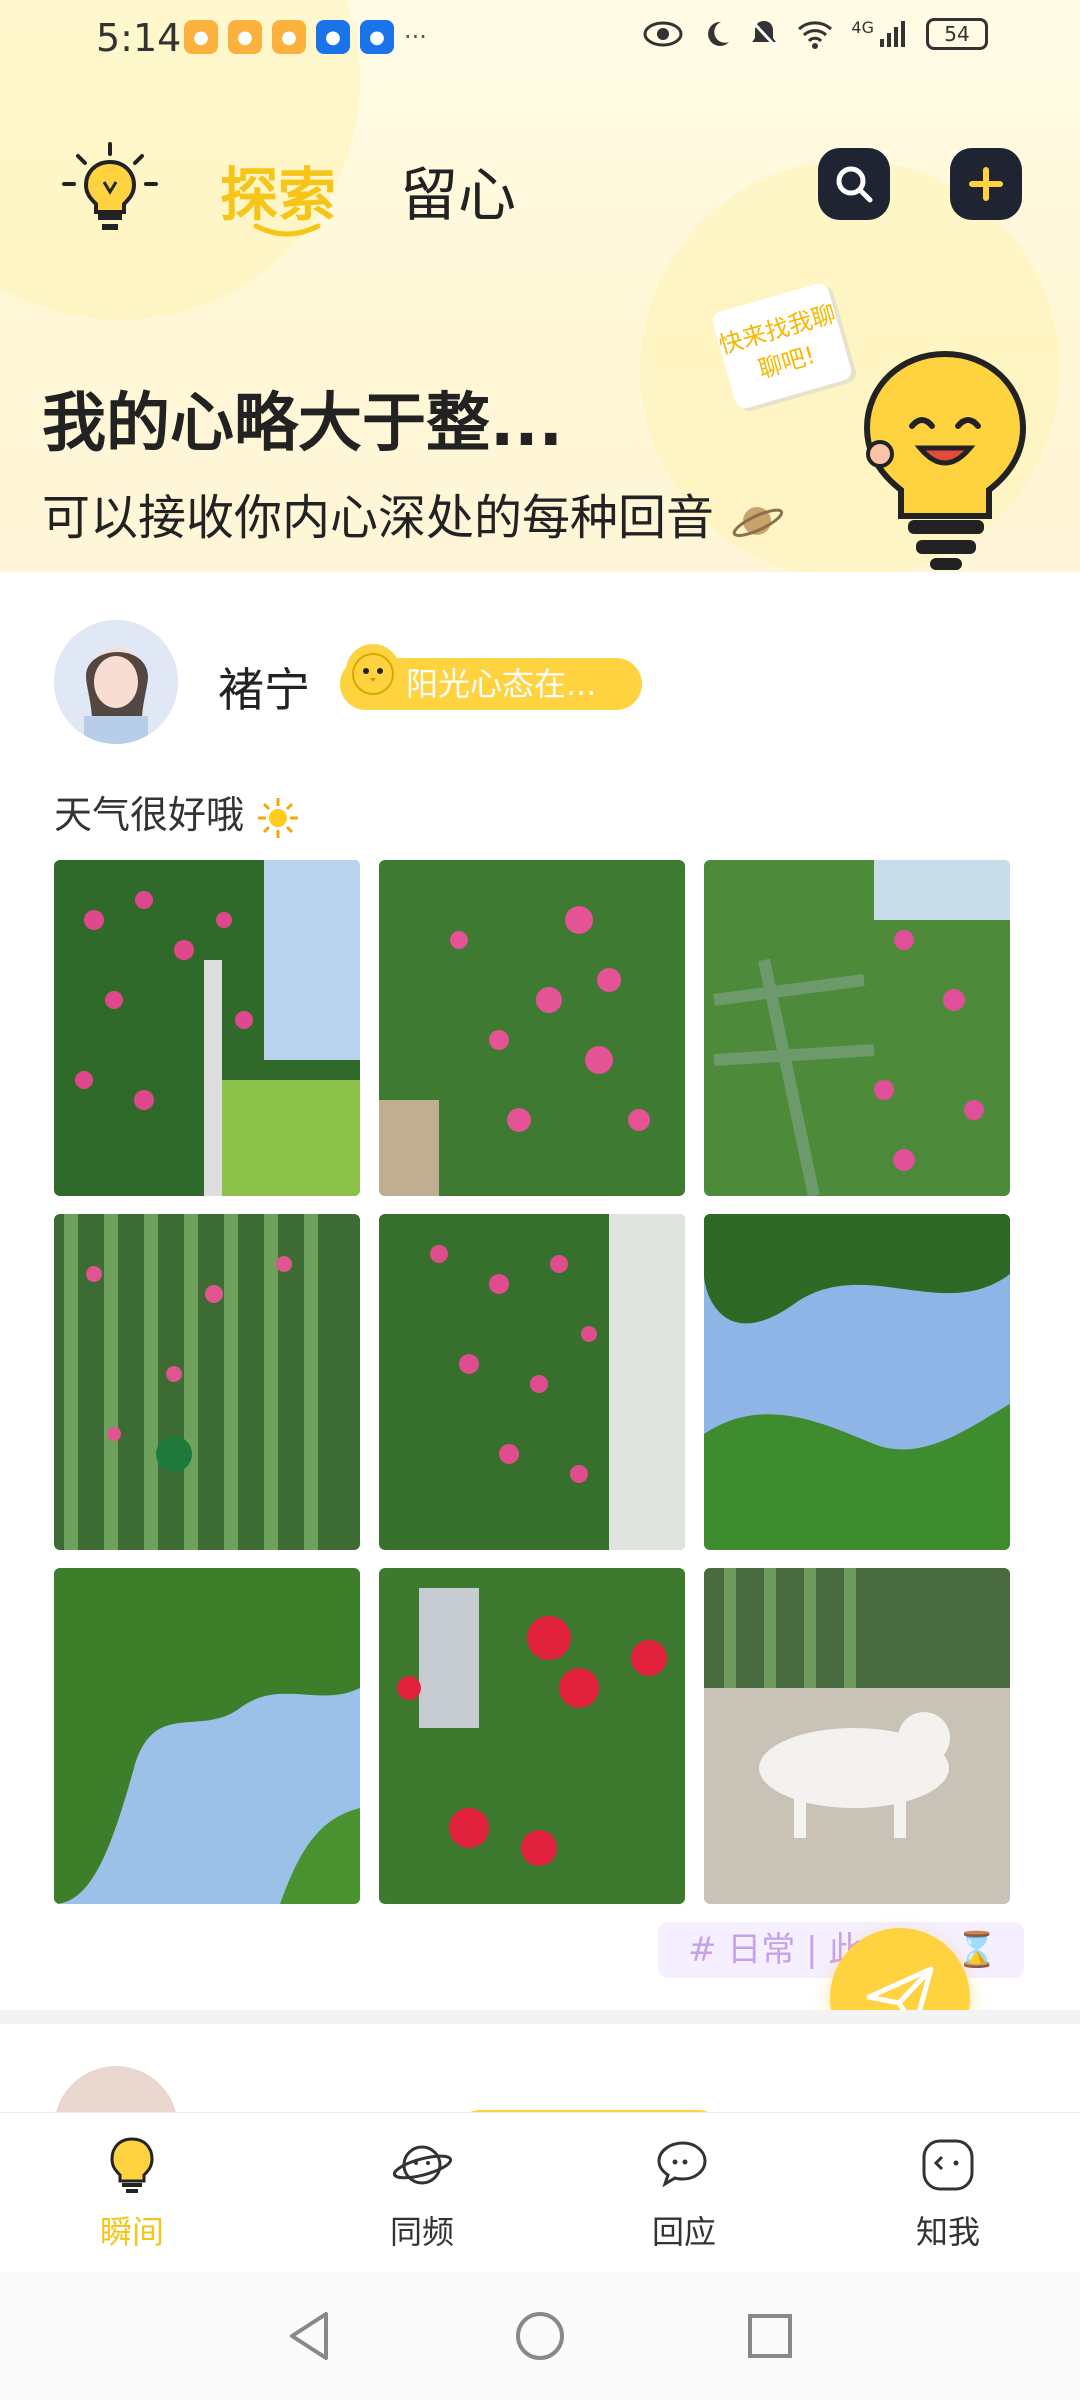 This screenshot has width=1080, height=2400. What do you see at coordinates (683, 2232) in the screenshot?
I see `nav-label: 回应` at bounding box center [683, 2232].